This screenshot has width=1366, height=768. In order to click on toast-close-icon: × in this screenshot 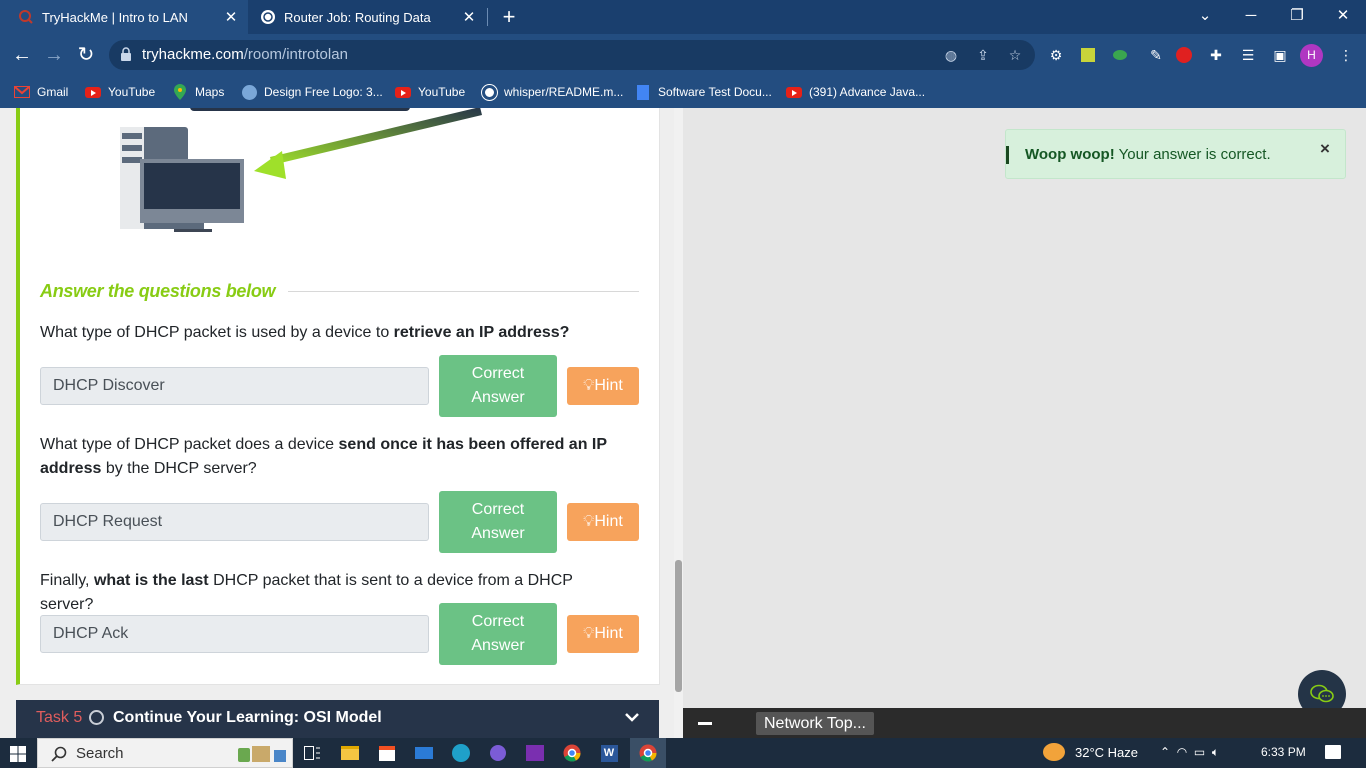, I will do `click(1325, 149)`.